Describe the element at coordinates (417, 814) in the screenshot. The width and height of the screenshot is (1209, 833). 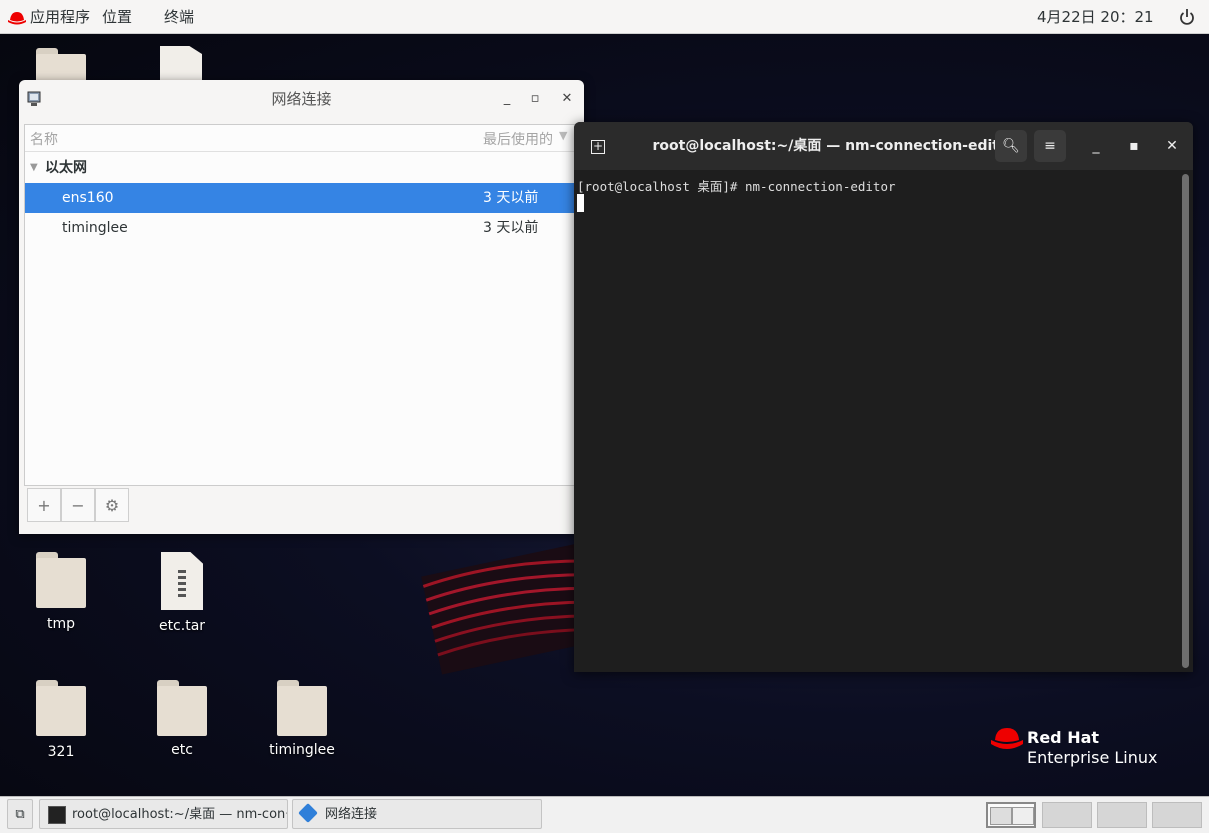
I see `task-network-connections: 网络连接` at that location.